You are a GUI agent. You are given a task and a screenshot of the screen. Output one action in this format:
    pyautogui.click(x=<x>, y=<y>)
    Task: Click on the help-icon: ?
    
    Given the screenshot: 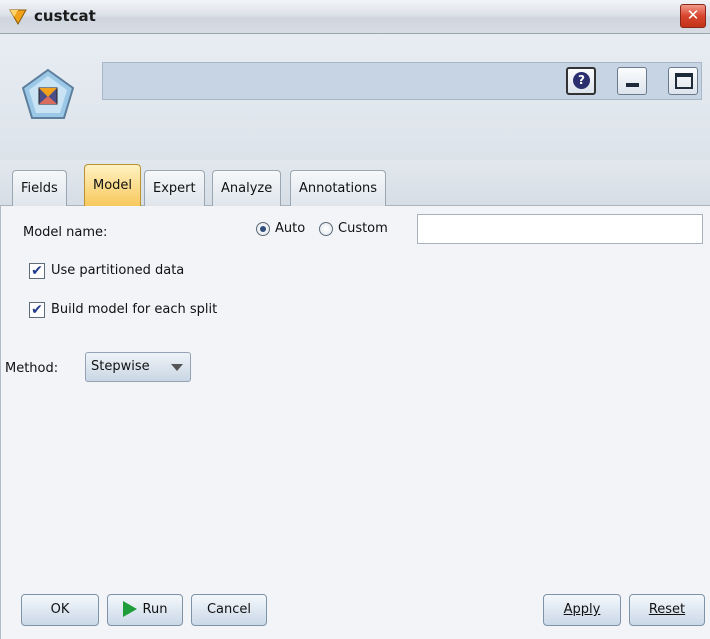 What is the action you would take?
    pyautogui.click(x=581, y=80)
    